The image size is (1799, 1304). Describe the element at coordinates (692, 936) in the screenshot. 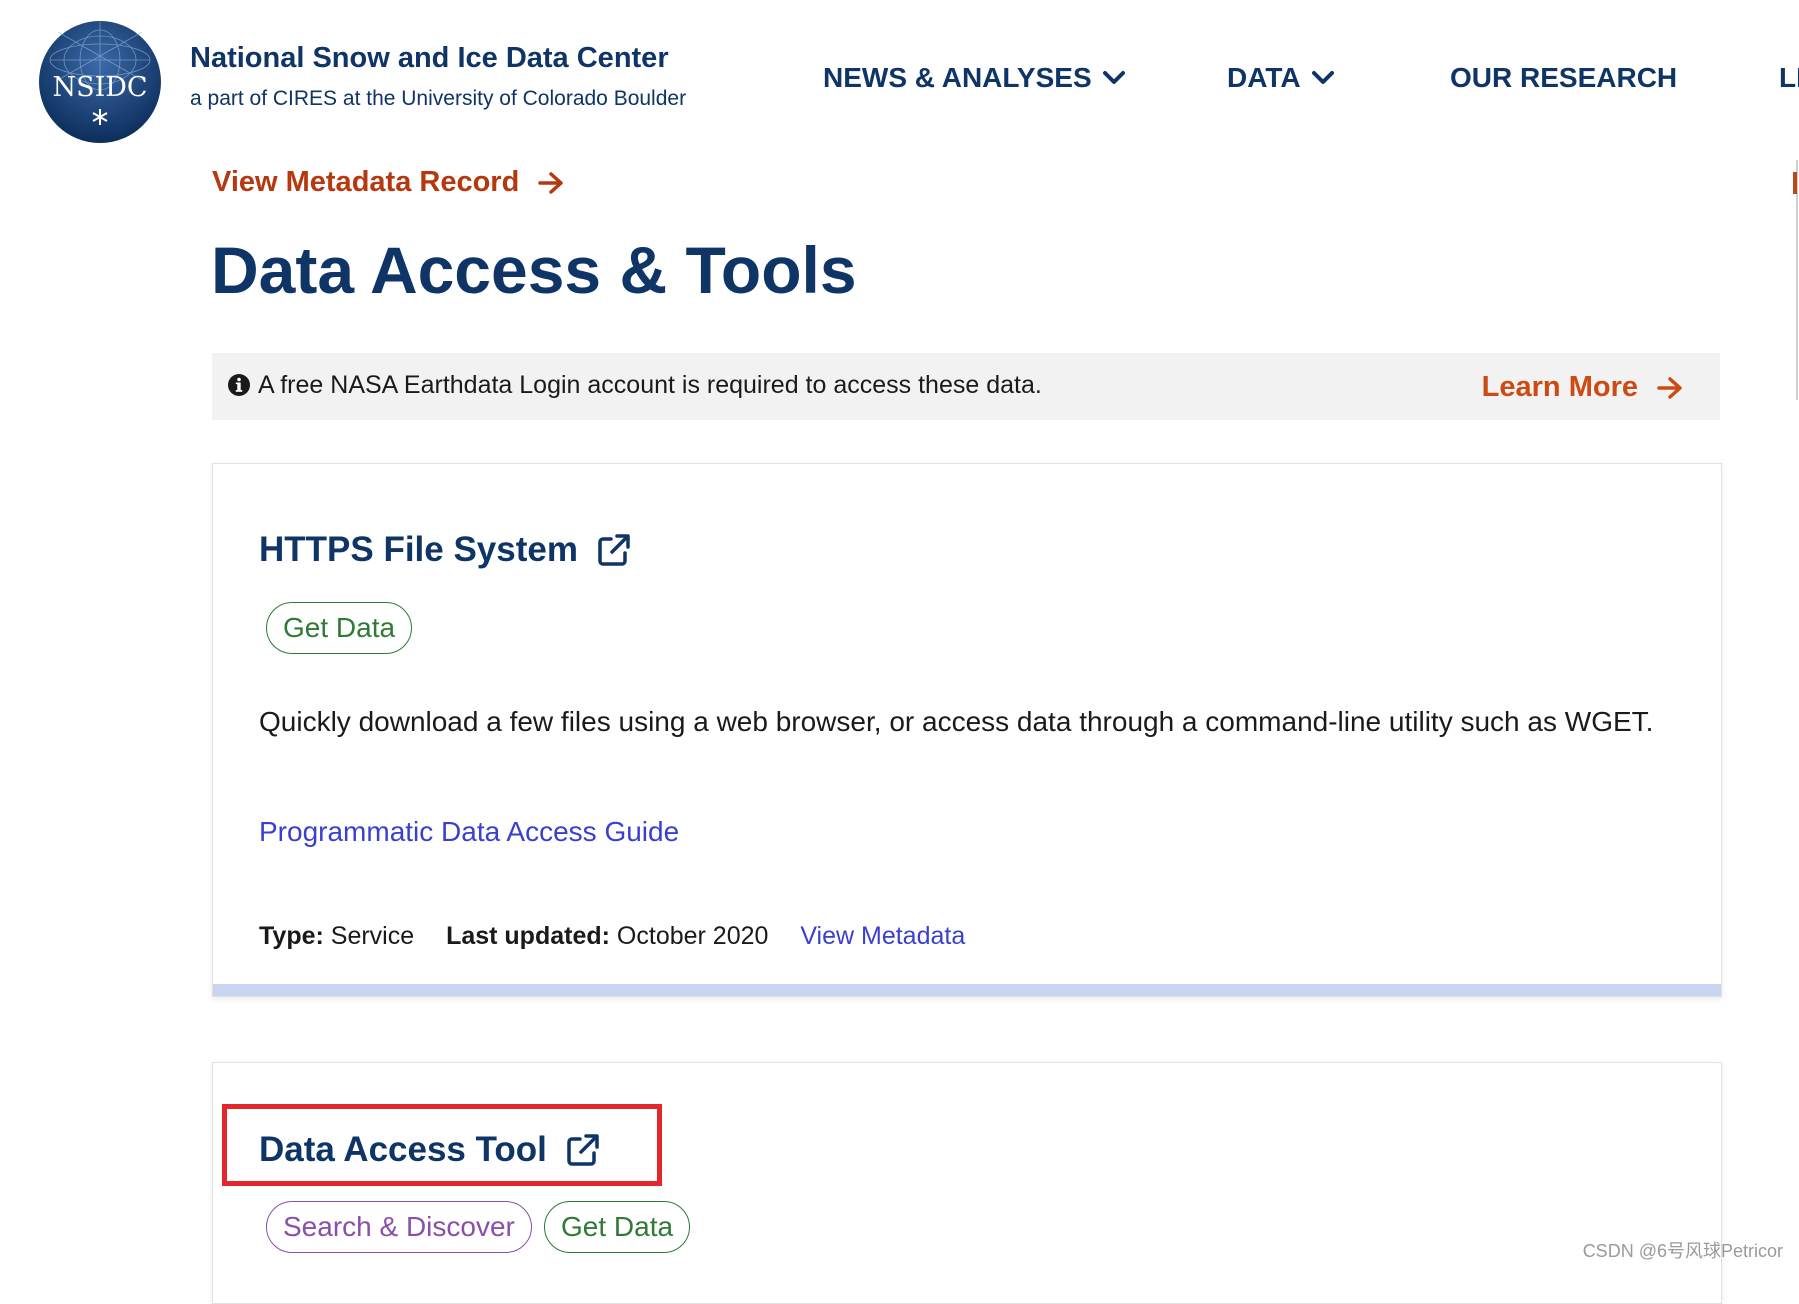

I see `last-updated-value: October 2020` at that location.